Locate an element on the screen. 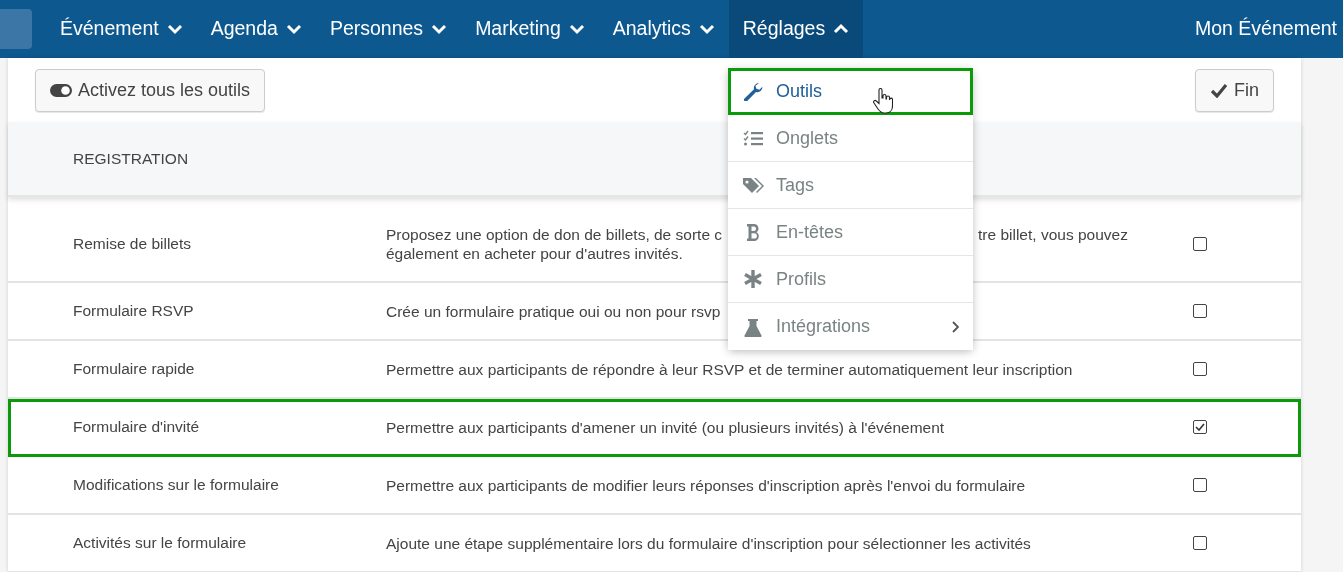  menu-item: Tags is located at coordinates (850, 185).